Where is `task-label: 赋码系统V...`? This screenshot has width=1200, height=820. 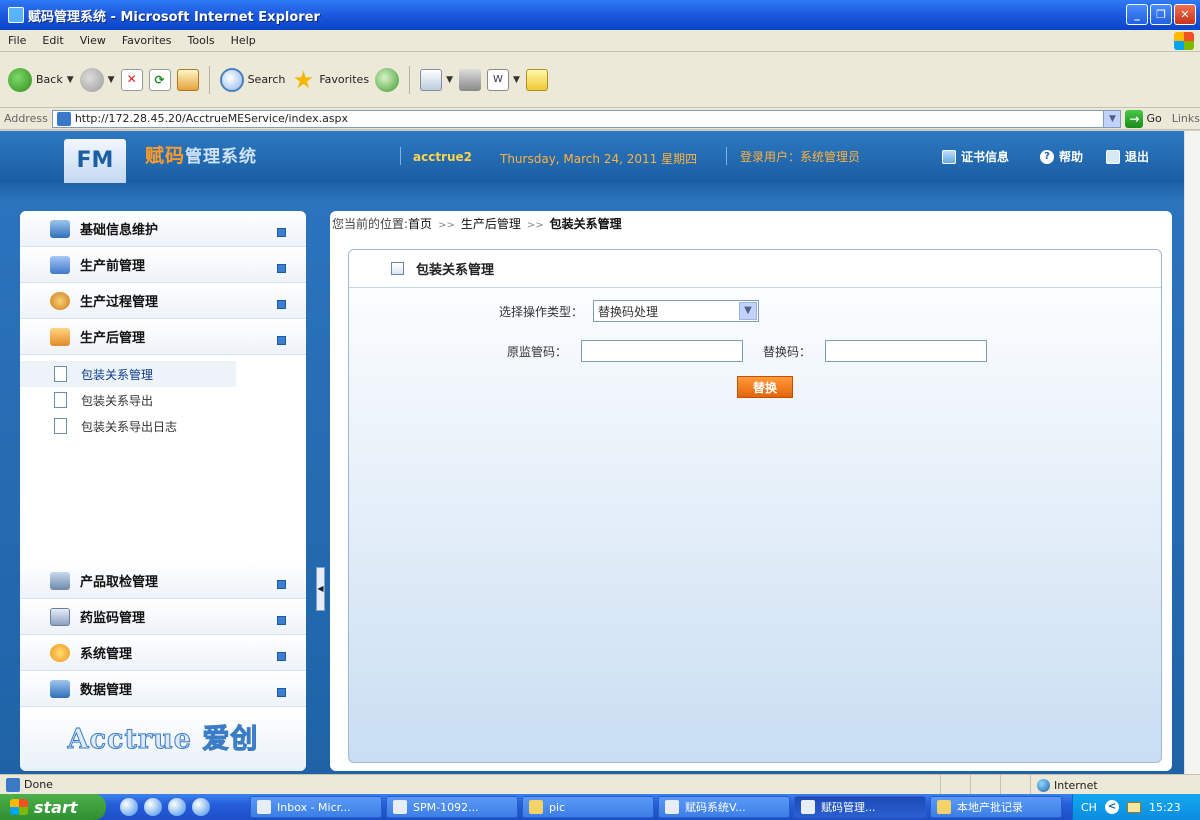
task-label: 赋码系统V... is located at coordinates (715, 807).